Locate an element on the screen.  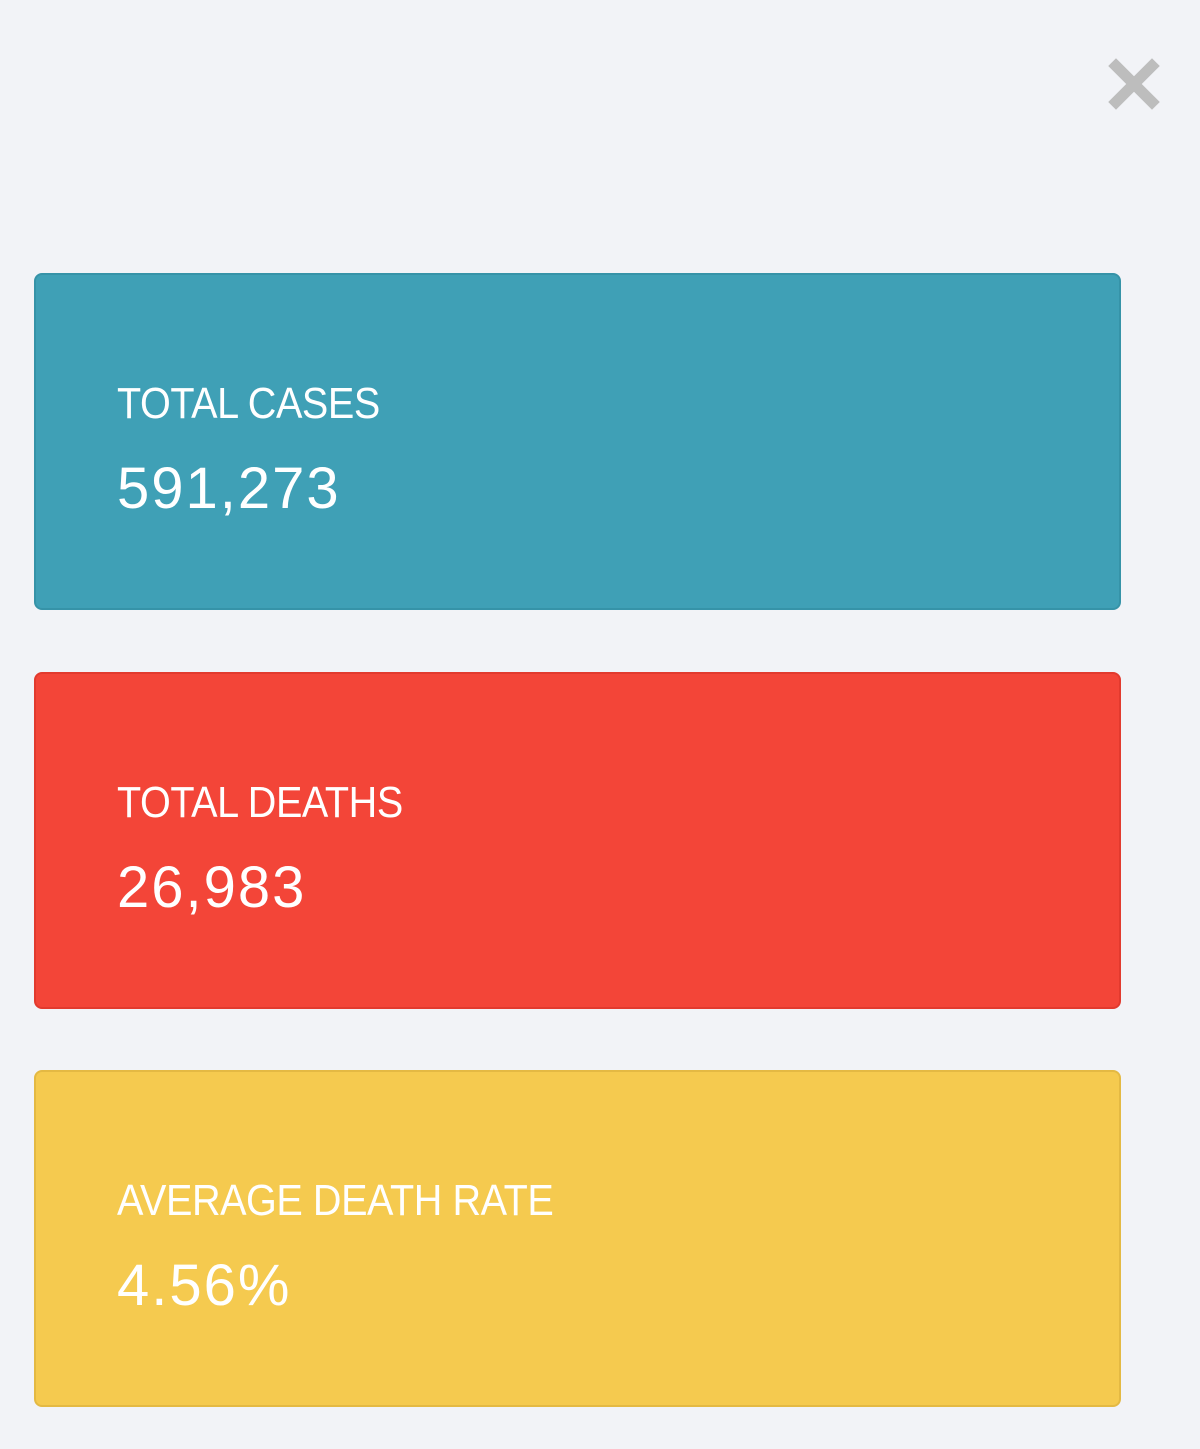
close-button is located at coordinates (1134, 84).